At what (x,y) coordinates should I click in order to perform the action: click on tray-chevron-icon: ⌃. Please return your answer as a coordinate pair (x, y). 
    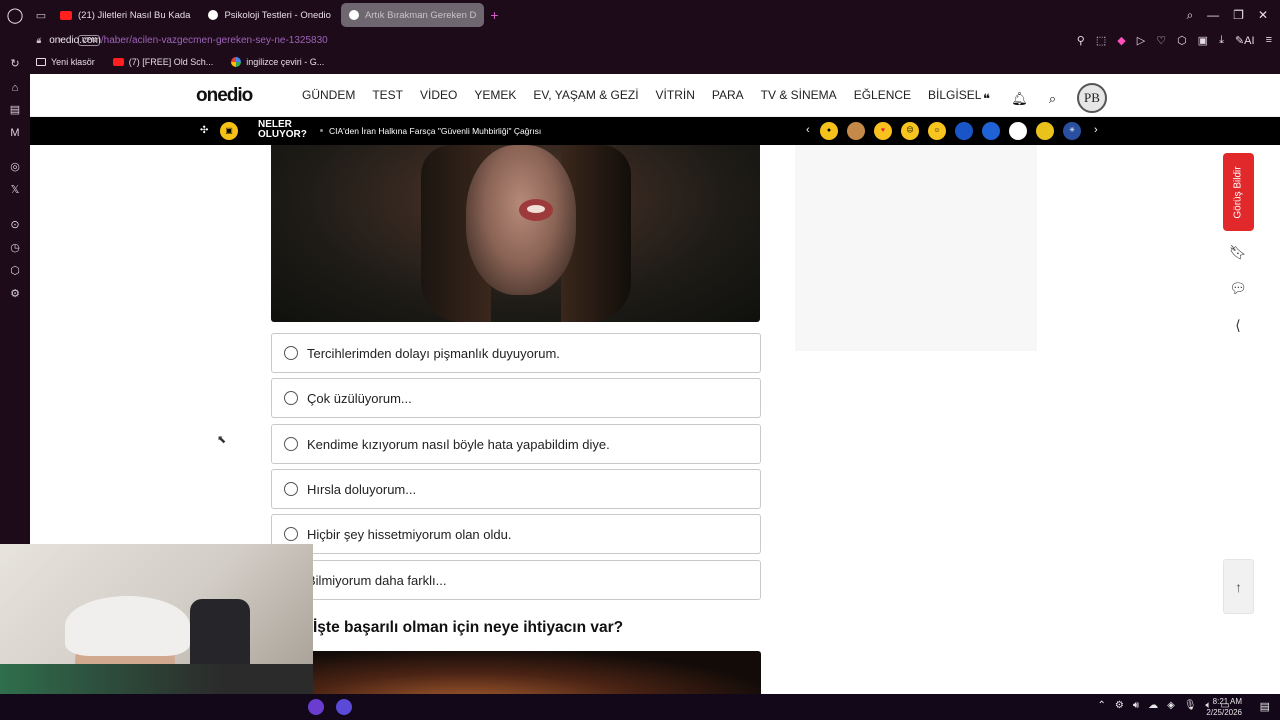
    Looking at the image, I should click on (1101, 705).